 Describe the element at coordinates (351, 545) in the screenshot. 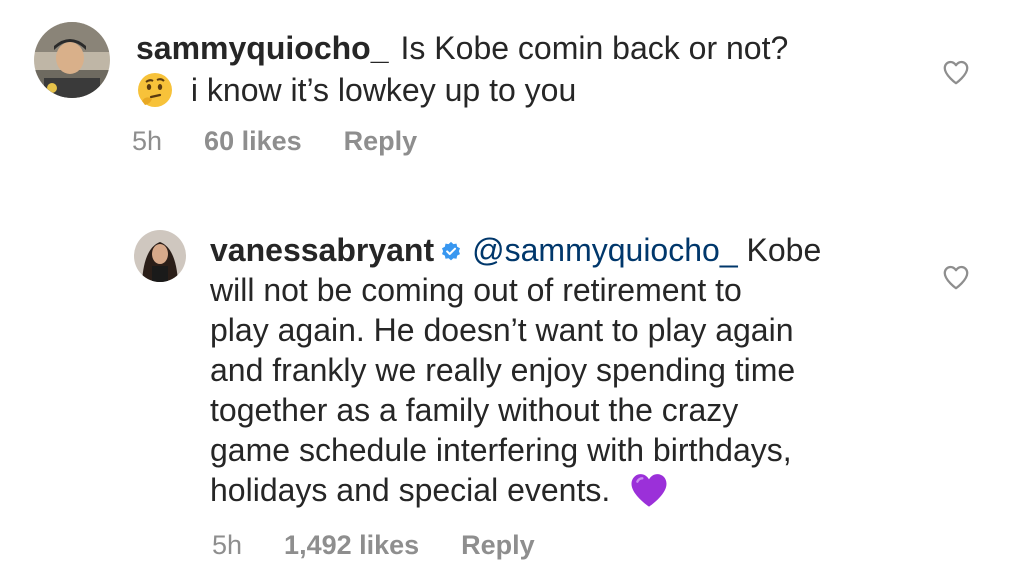

I see `likes-count: 1,492 likes` at that location.